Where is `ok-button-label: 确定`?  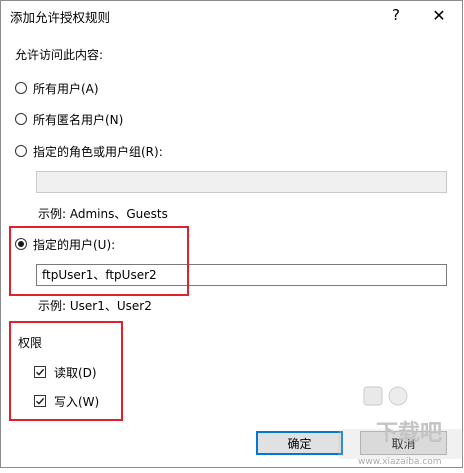 ok-button-label: 确定 is located at coordinates (299, 443).